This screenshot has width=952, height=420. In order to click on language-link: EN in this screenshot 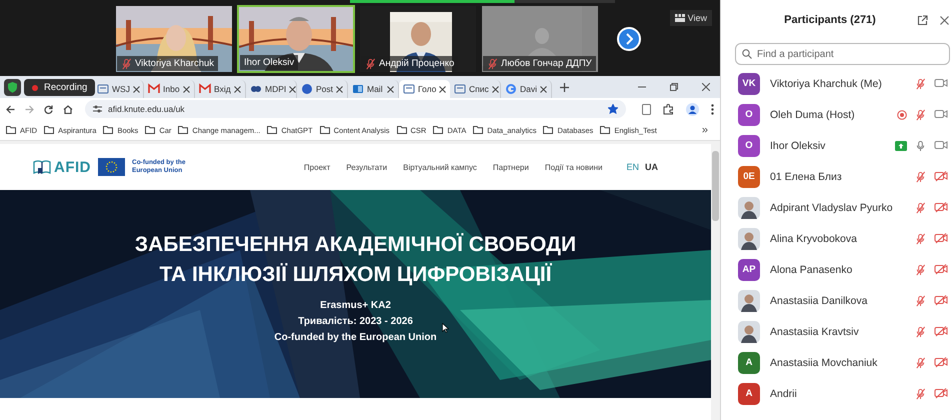, I will do `click(632, 167)`.